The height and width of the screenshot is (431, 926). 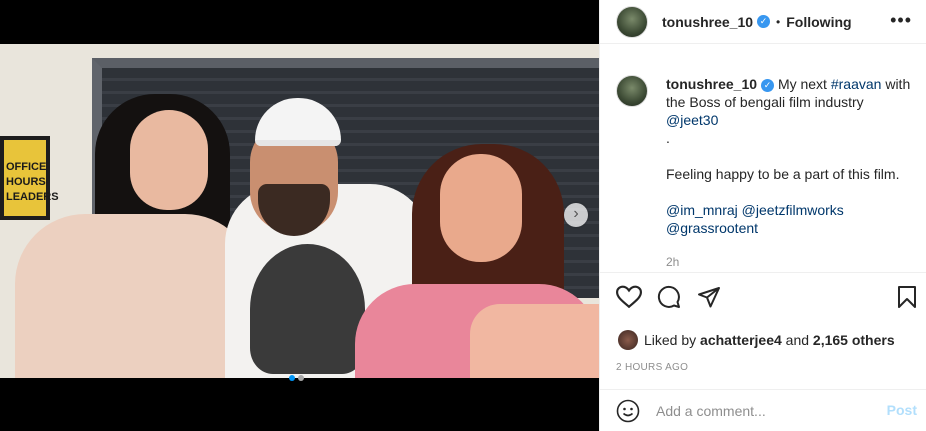 I want to click on emoji-icon, so click(x=628, y=411).